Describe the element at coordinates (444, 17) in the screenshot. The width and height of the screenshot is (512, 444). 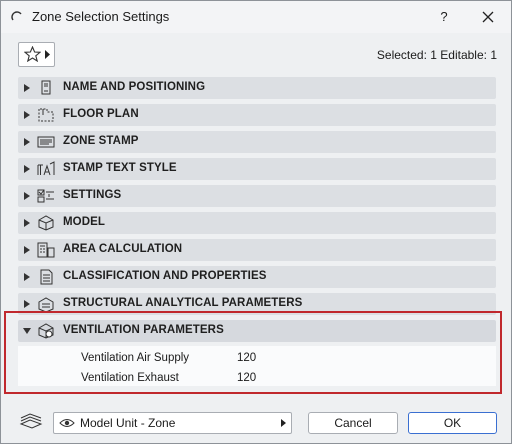
I see `help-button: ?` at that location.